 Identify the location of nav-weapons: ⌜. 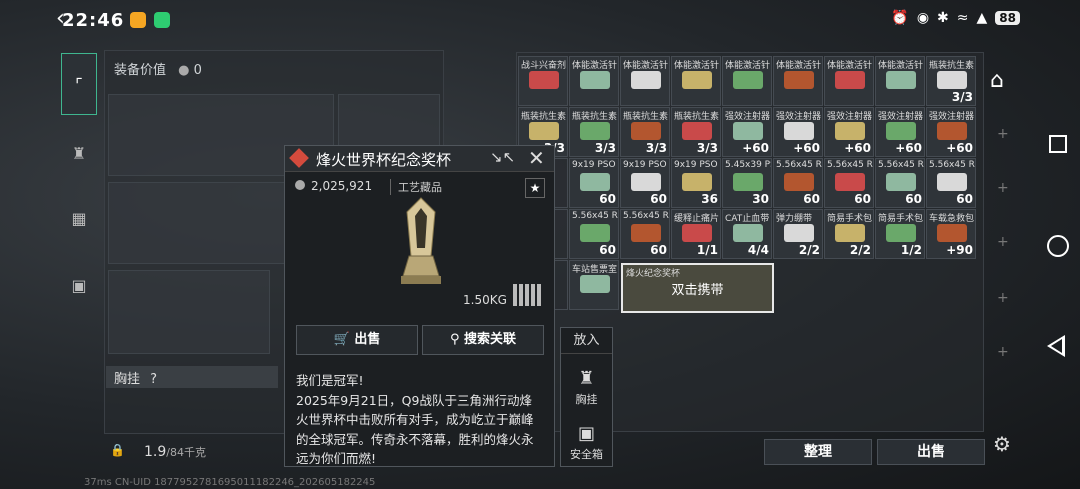
(79, 84).